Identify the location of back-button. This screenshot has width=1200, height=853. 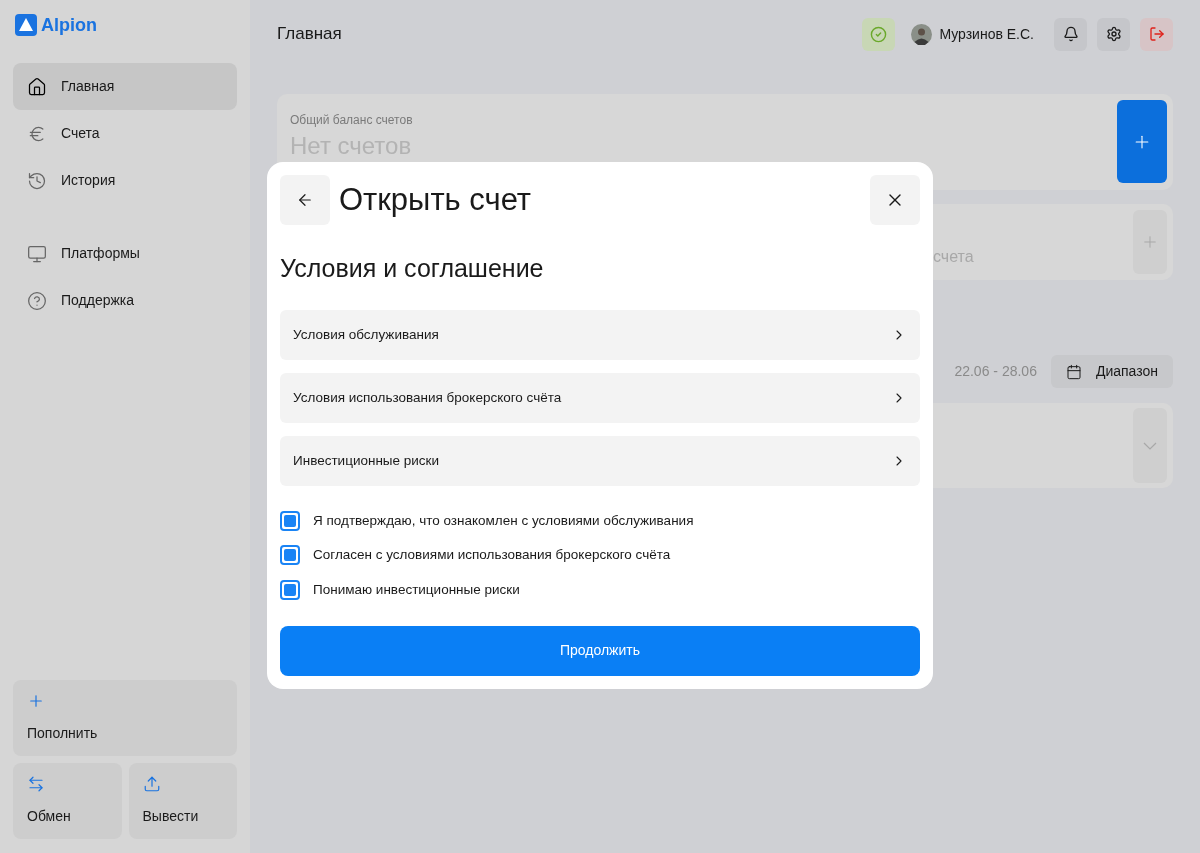
(305, 200).